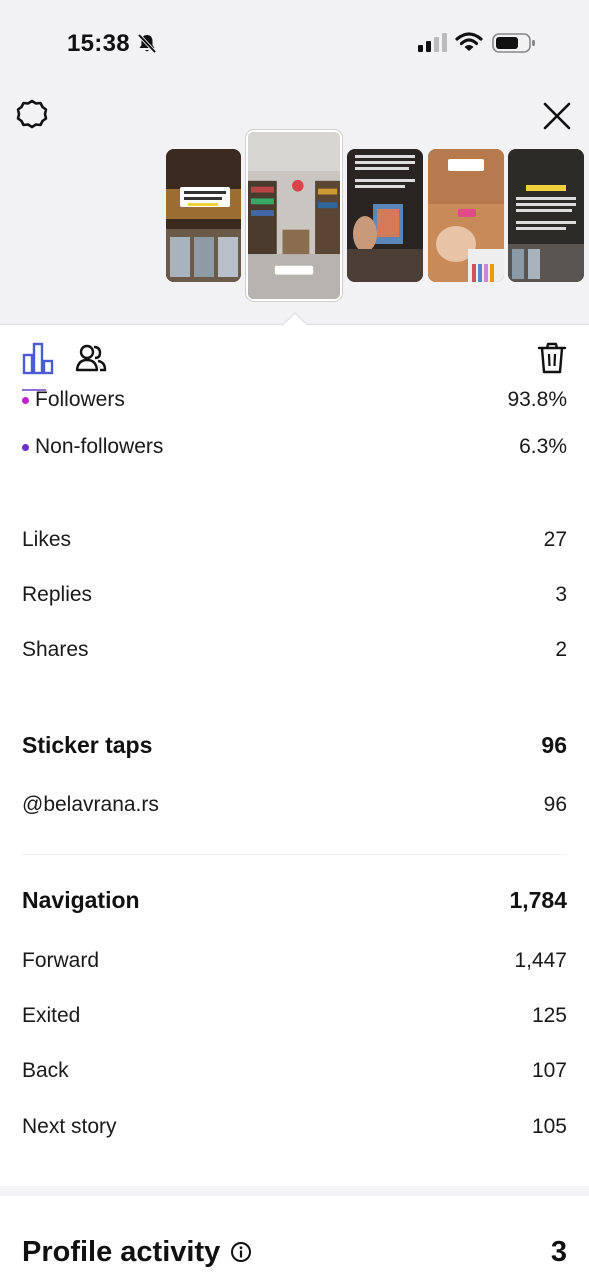 The height and width of the screenshot is (1280, 589). Describe the element at coordinates (32, 115) in the screenshot. I see `settings-gear-icon` at that location.